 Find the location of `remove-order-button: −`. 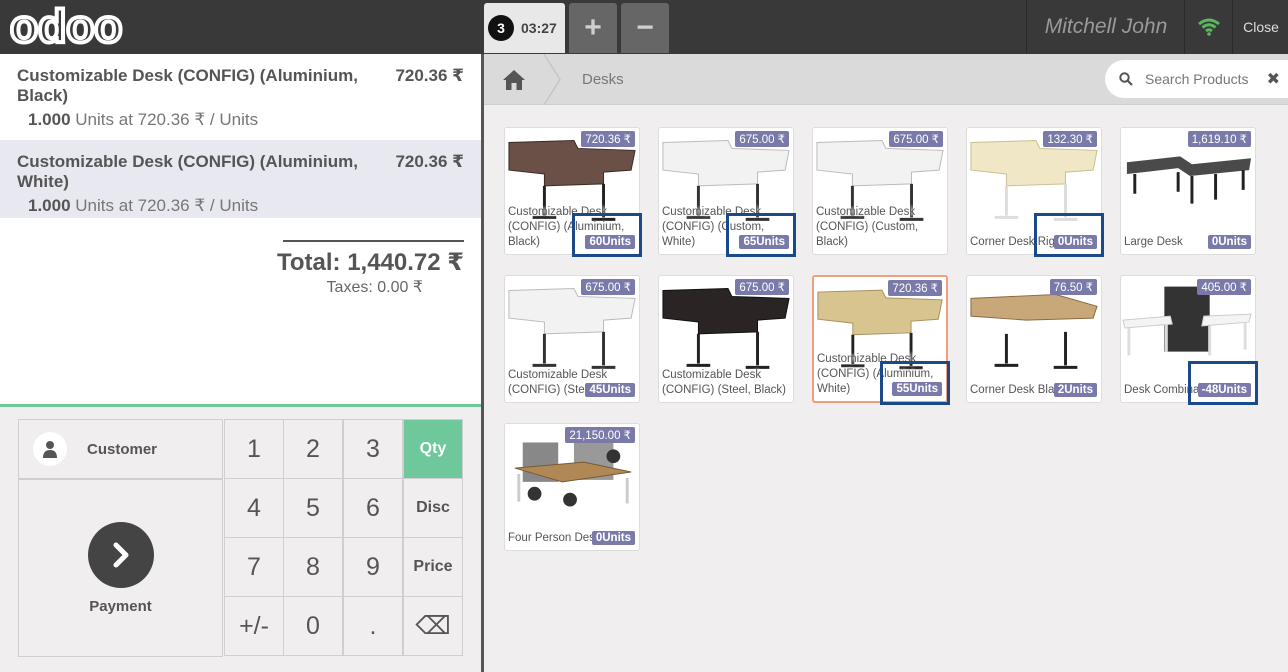

remove-order-button: − is located at coordinates (645, 28).